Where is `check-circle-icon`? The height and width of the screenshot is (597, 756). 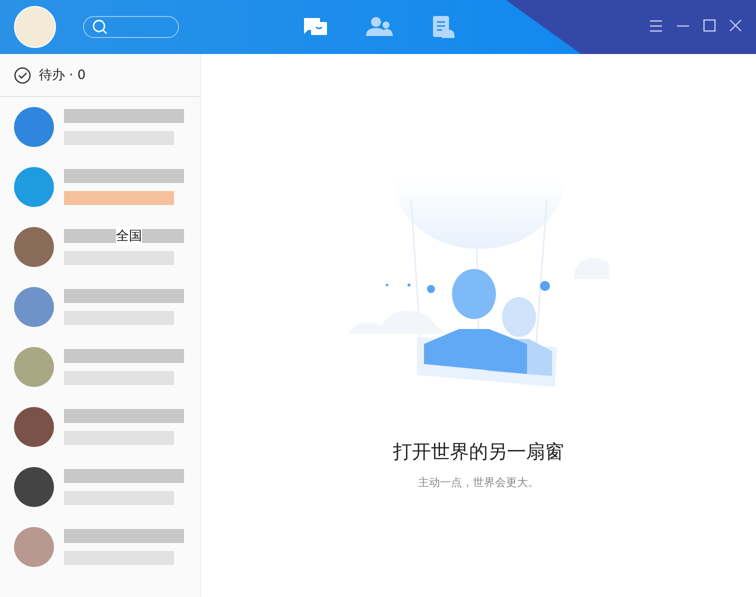
check-circle-icon is located at coordinates (22, 75).